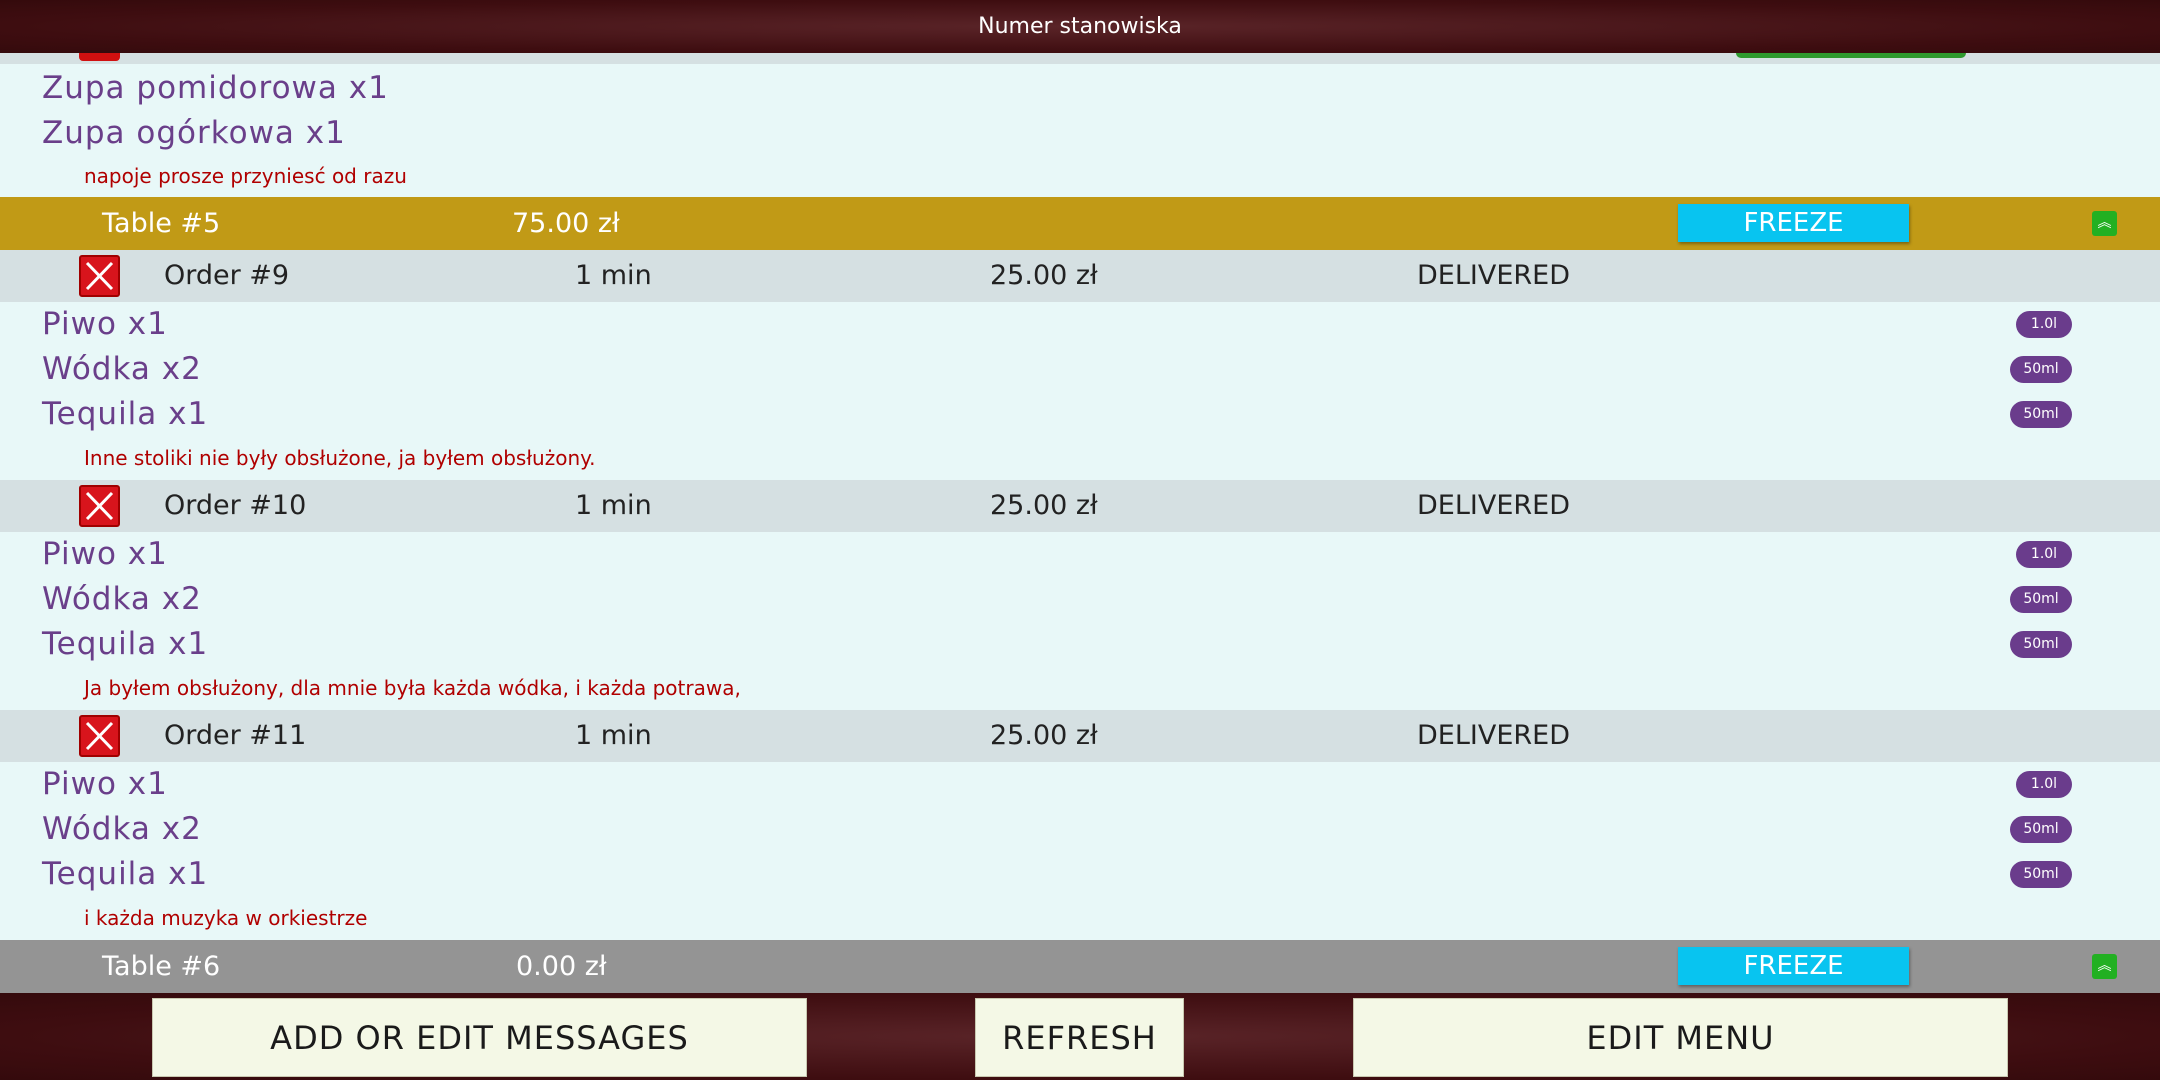 The height and width of the screenshot is (1080, 2160). I want to click on order-row: Order #10 1 min 25.00 zł DELIVERED, so click(1080, 506).